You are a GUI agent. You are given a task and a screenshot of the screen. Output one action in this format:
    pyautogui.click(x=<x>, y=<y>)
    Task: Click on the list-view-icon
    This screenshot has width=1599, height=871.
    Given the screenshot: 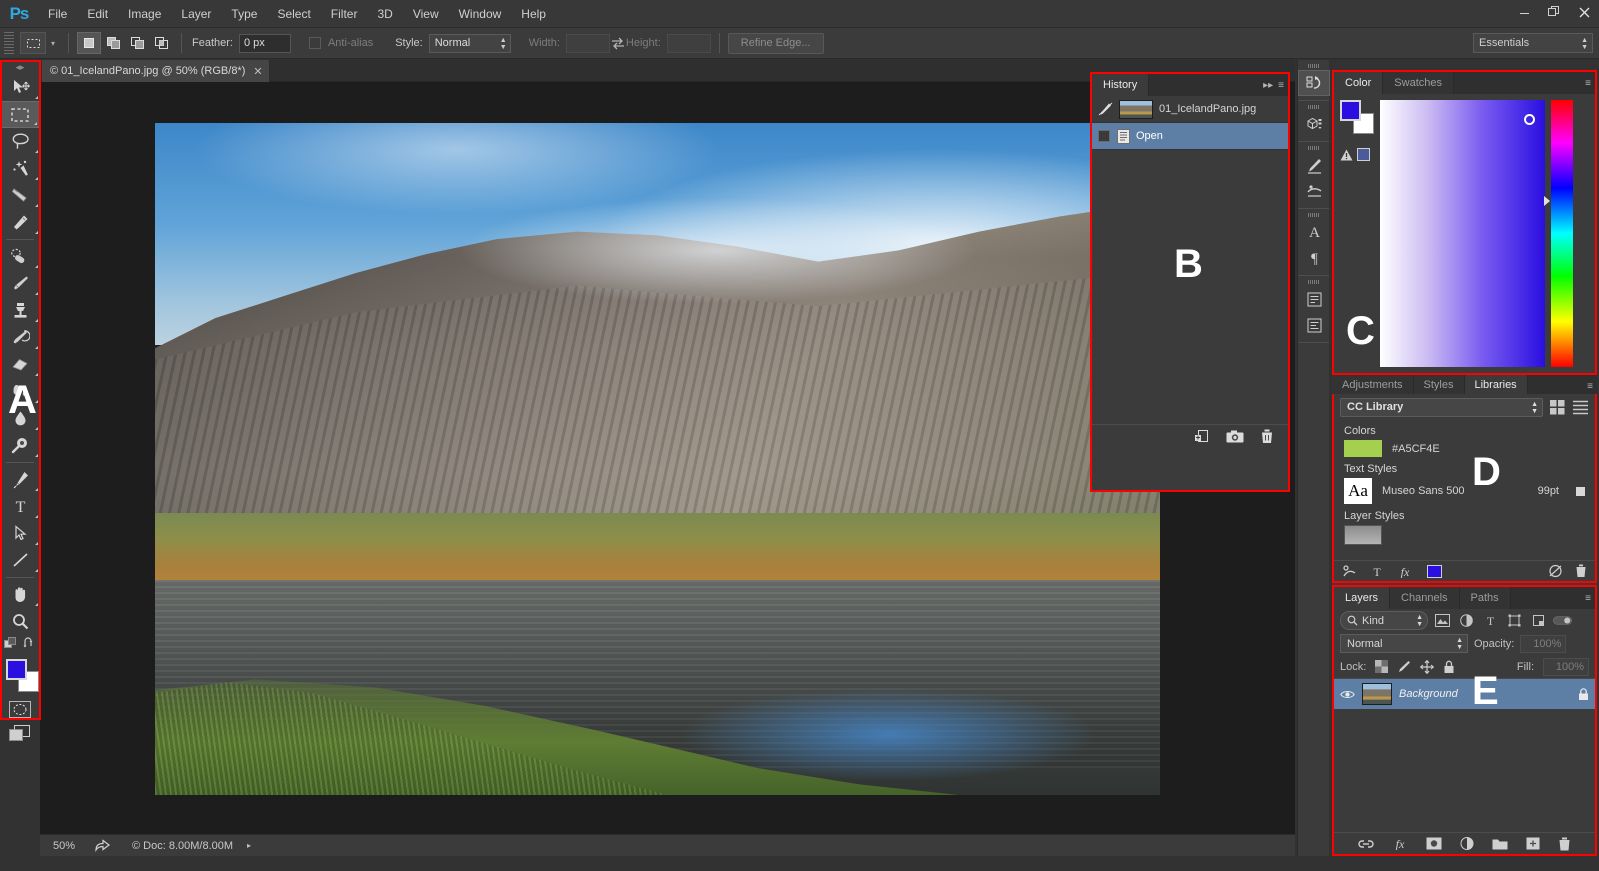 What is the action you would take?
    pyautogui.click(x=1580, y=407)
    